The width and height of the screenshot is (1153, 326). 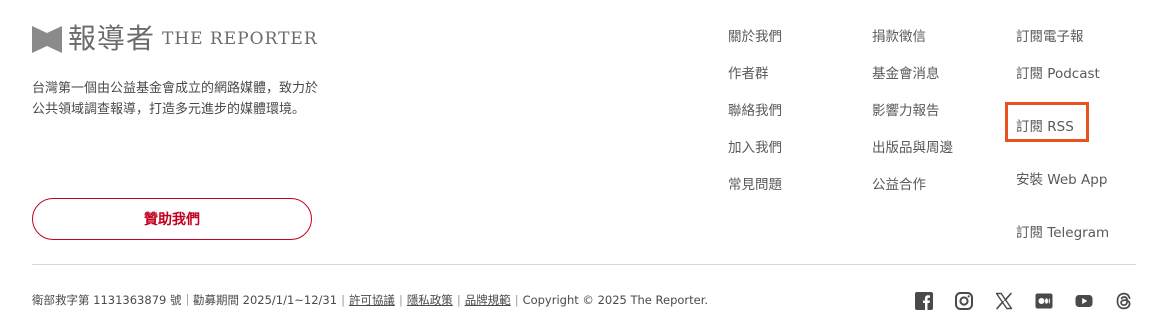 What do you see at coordinates (755, 35) in the screenshot?
I see `link-about-us: 關於我們` at bounding box center [755, 35].